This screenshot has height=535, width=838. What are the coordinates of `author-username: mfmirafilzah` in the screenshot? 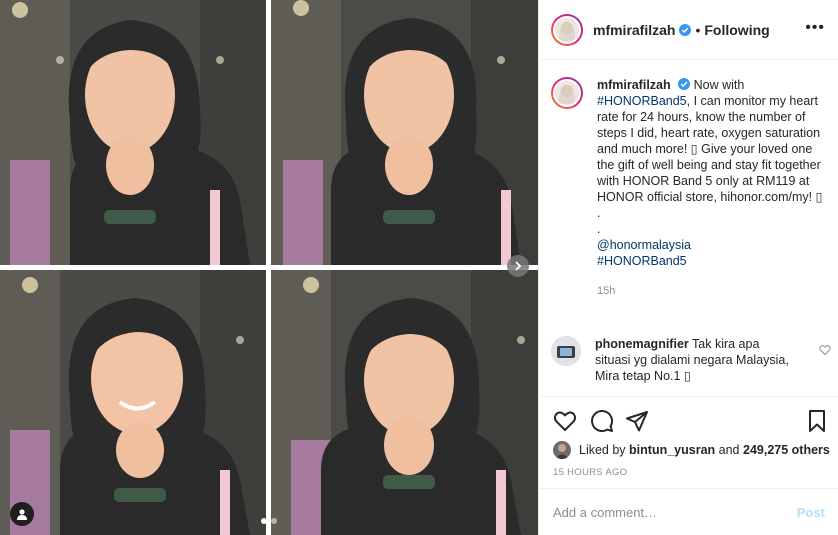 It's located at (634, 30).